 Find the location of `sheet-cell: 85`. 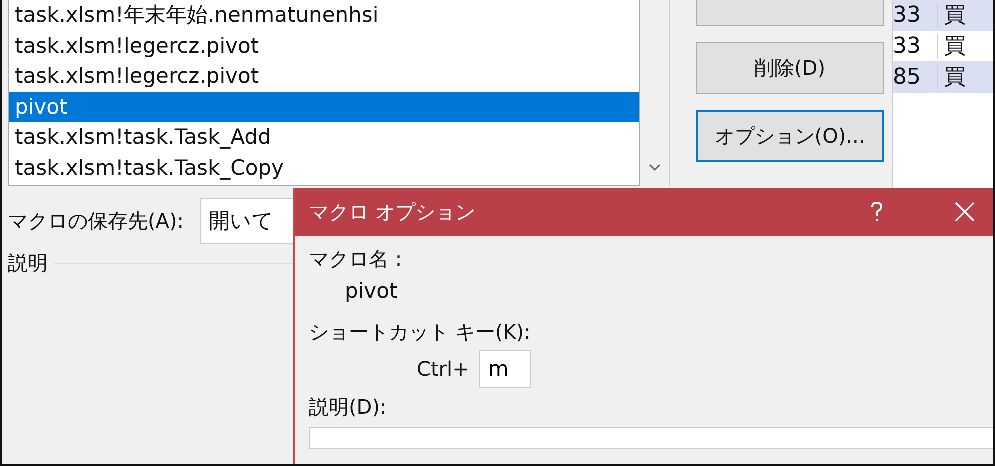

sheet-cell: 85 is located at coordinates (915, 77).